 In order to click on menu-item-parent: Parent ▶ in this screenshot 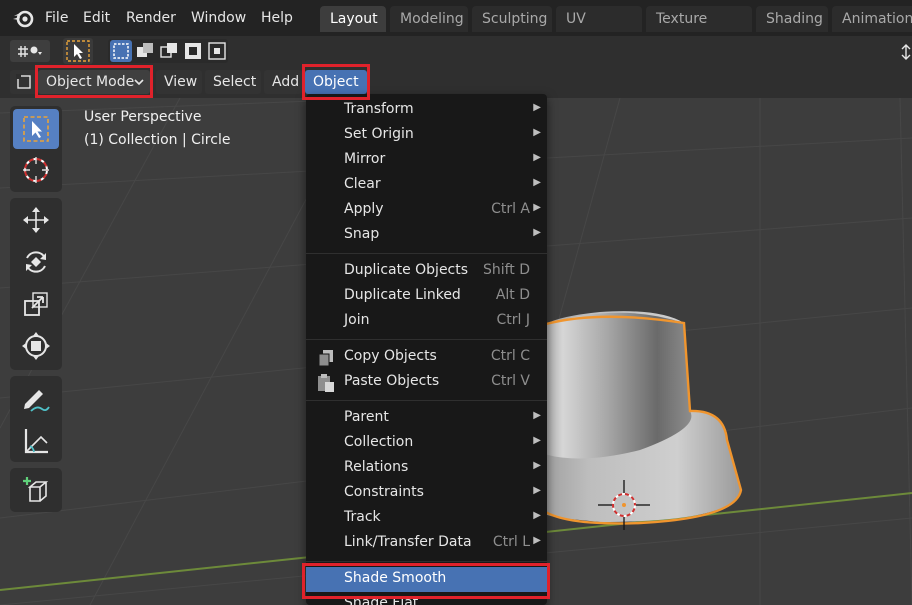, I will do `click(426, 418)`.